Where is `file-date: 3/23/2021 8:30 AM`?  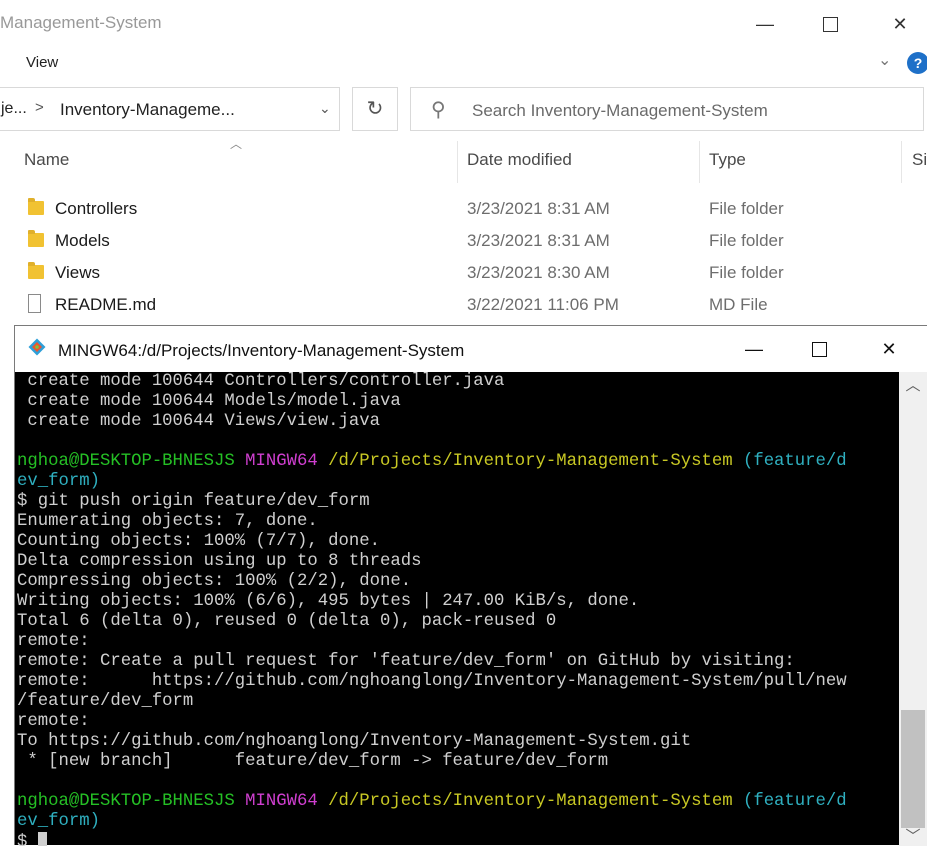
file-date: 3/23/2021 8:30 AM is located at coordinates (538, 272).